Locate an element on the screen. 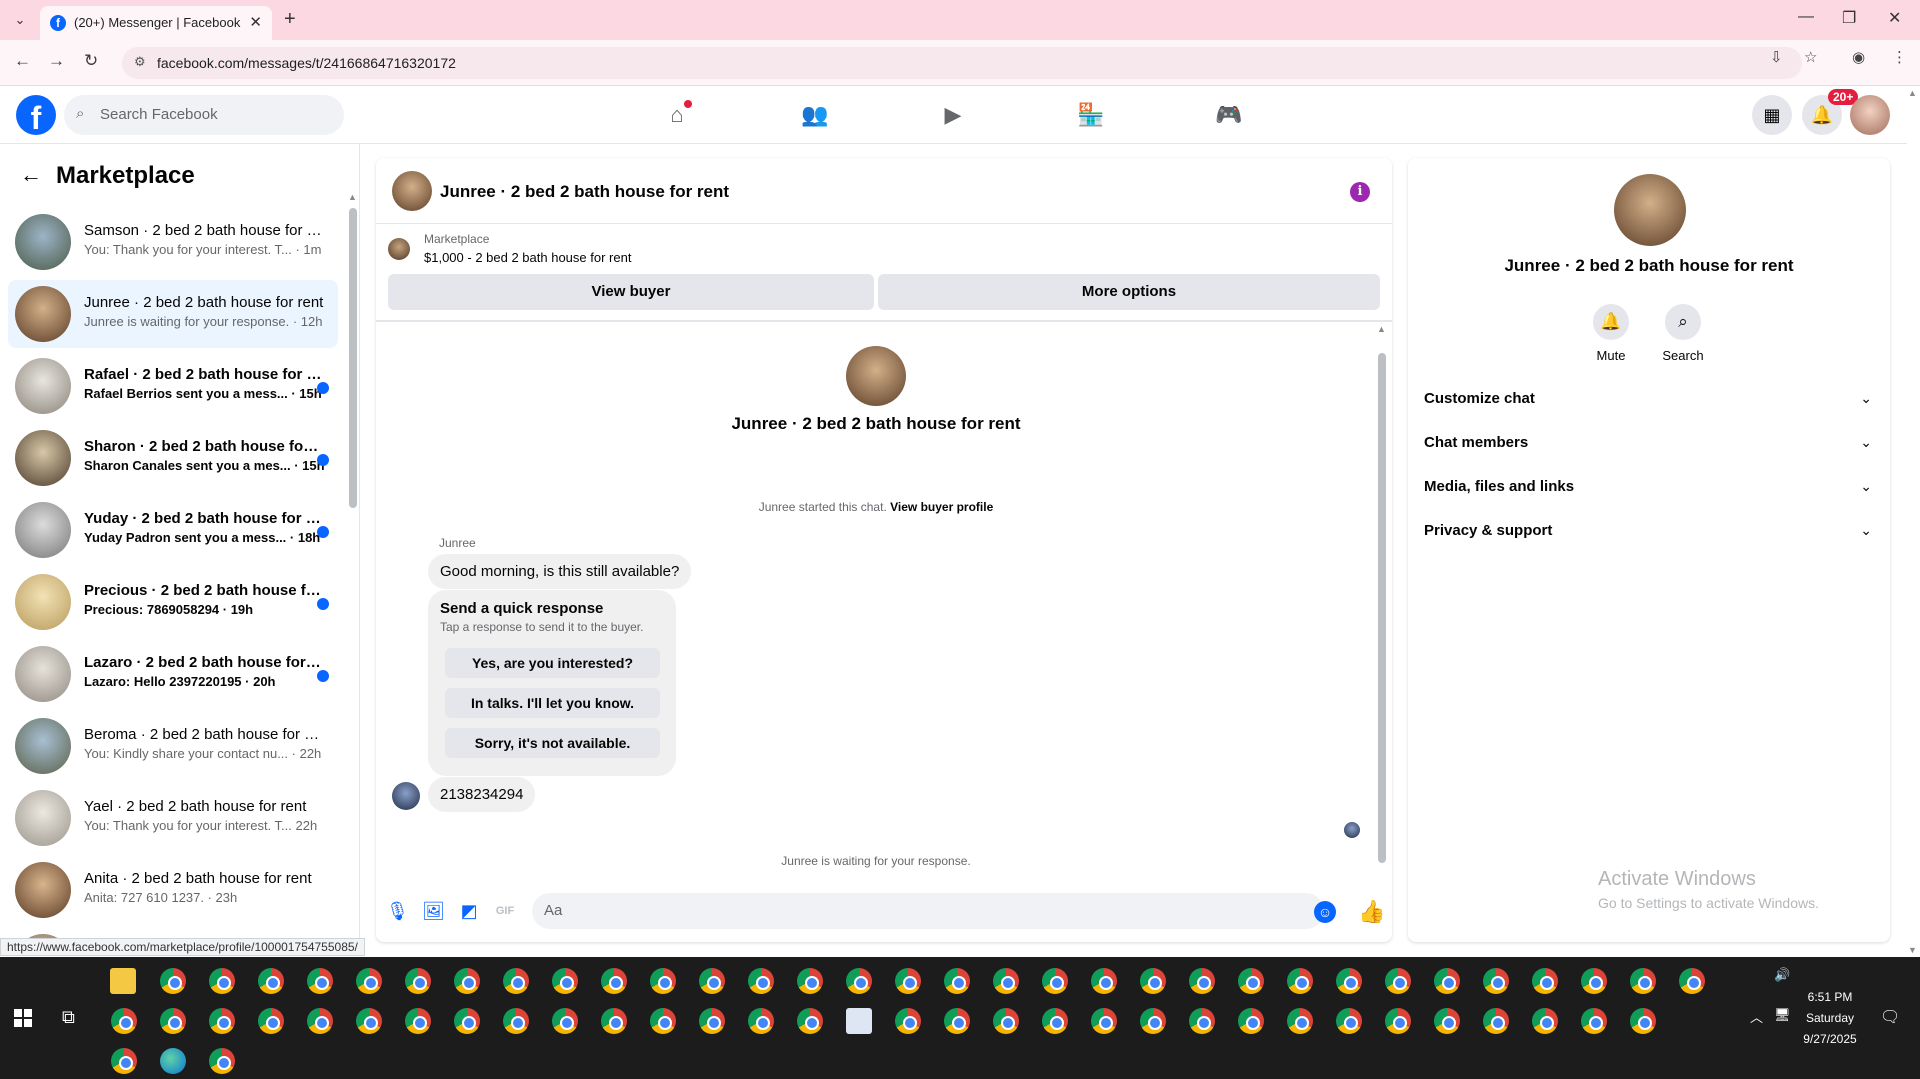  tray-overflow-icon: ︿ is located at coordinates (1756, 1016).